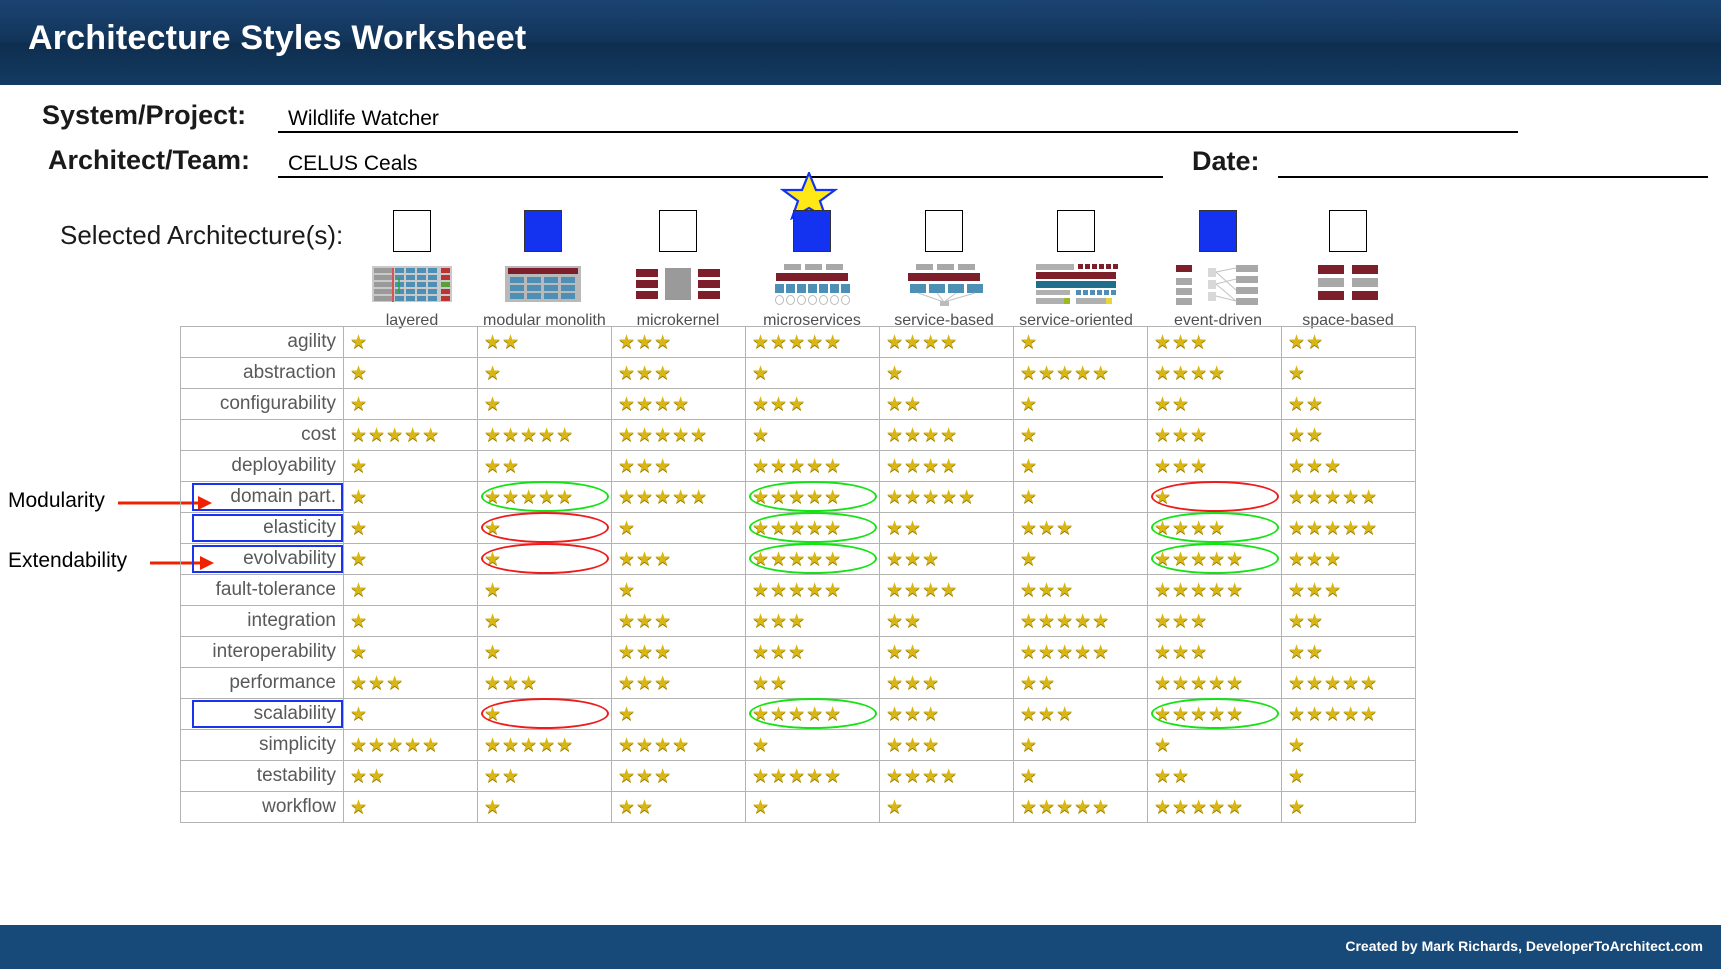 The height and width of the screenshot is (969, 1721). Describe the element at coordinates (678, 270) in the screenshot. I see `architecture-style-column-microkernel: microkernel` at that location.